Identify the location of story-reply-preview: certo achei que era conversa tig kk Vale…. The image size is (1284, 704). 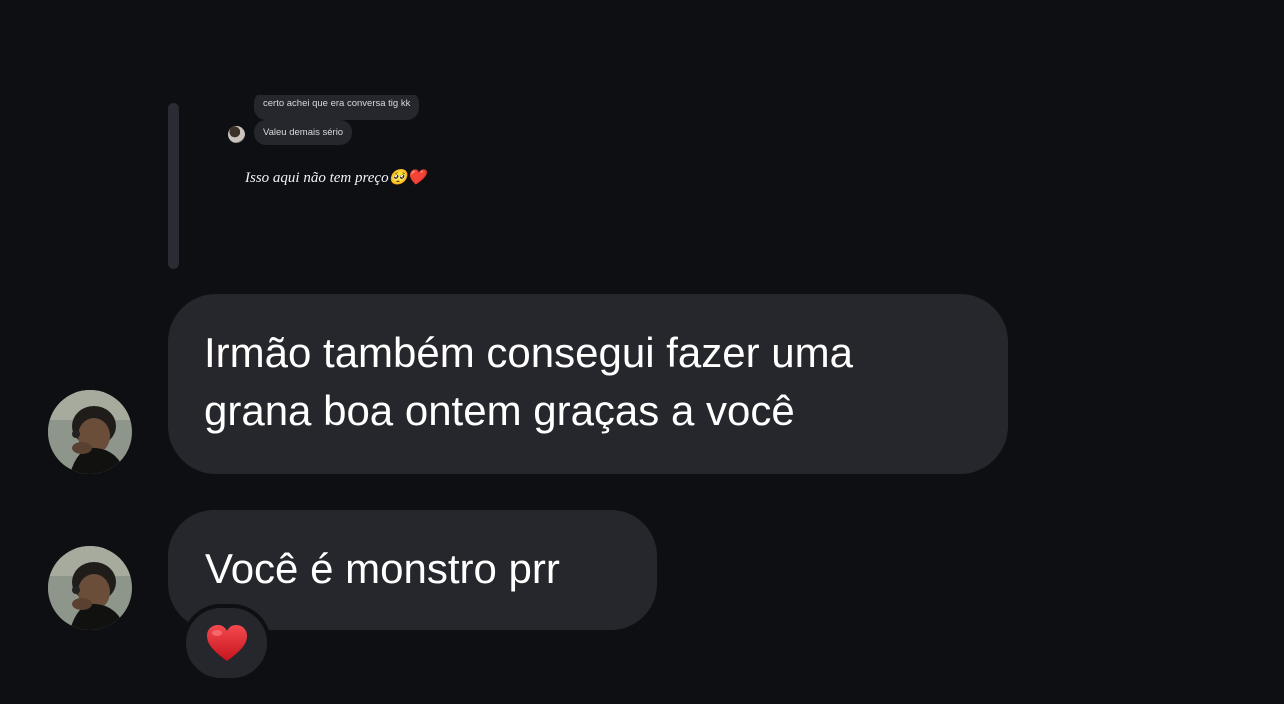
(350, 180).